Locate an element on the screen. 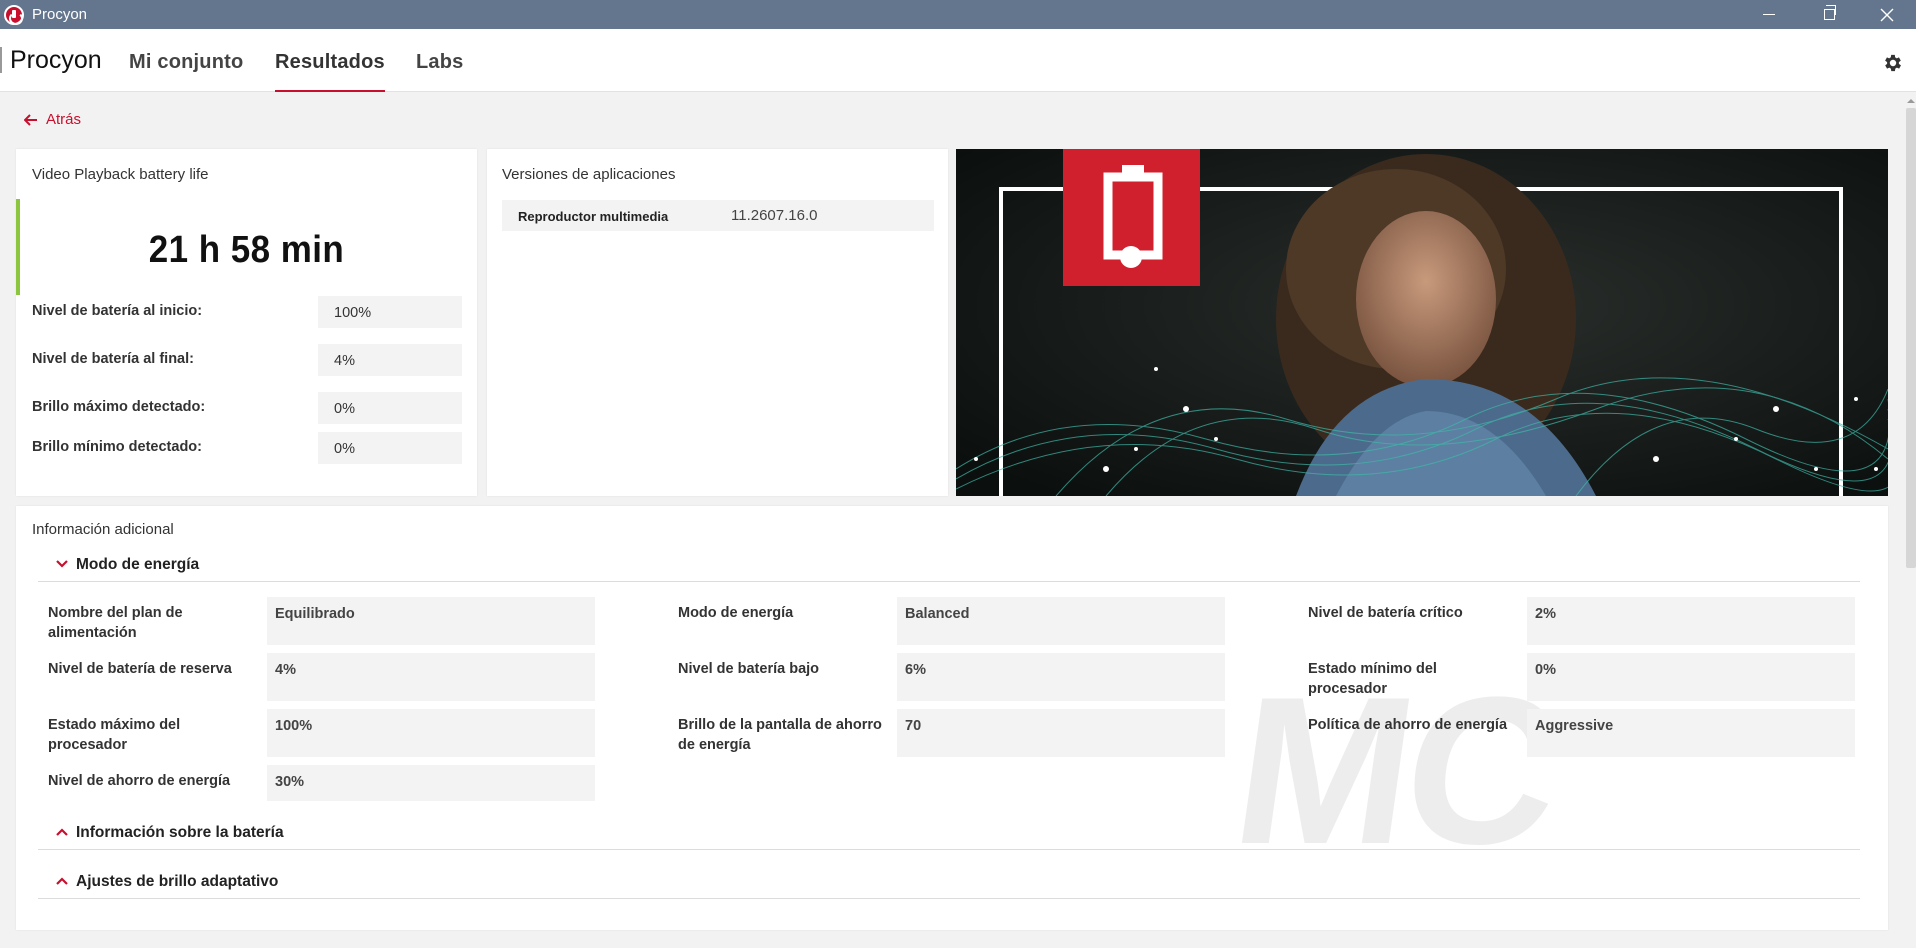 This screenshot has height=948, width=1916. result-title: Video Playback battery life is located at coordinates (120, 174).